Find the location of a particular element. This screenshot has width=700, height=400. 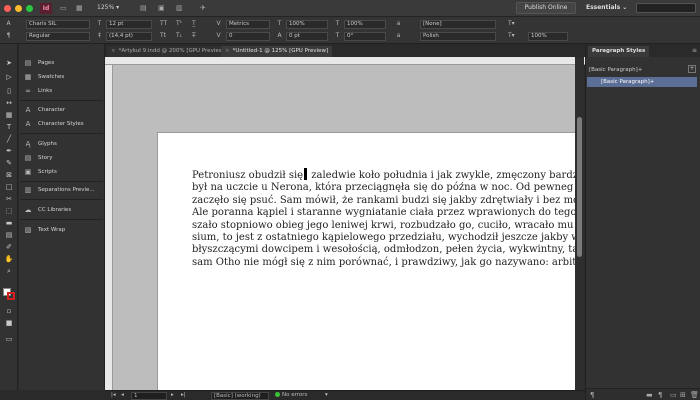

preflight-profile-field: [Basic] (working) is located at coordinates (240, 396).